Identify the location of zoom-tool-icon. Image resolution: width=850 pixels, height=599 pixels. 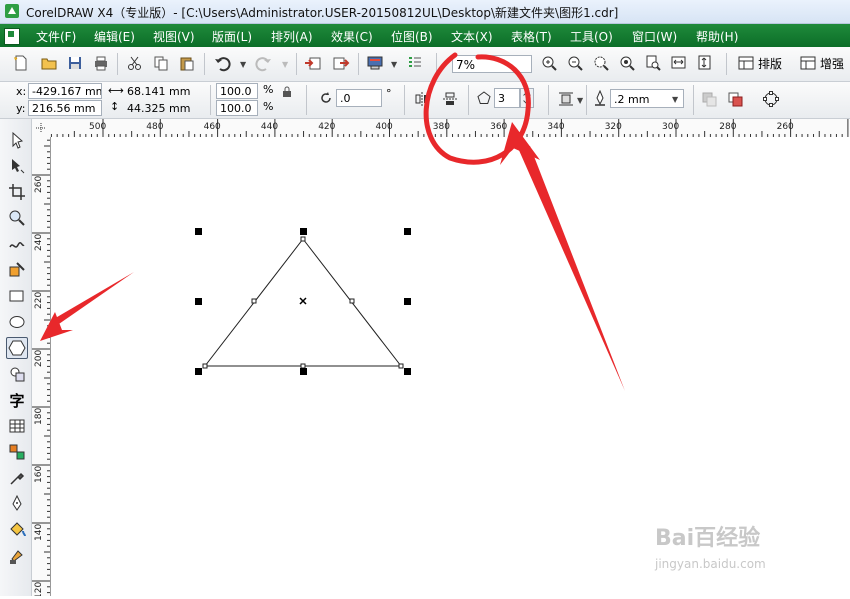
(17, 218).